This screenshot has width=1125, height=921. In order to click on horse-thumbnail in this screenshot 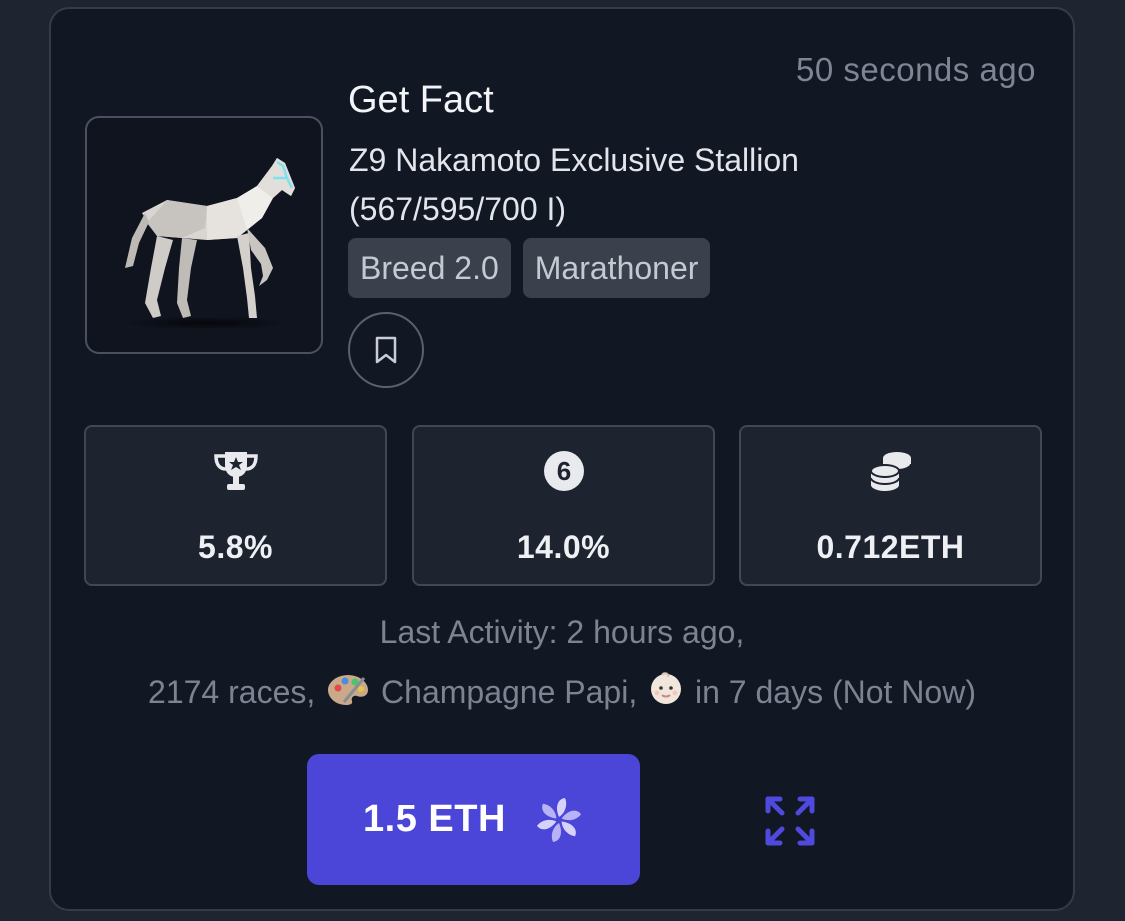, I will do `click(204, 235)`.